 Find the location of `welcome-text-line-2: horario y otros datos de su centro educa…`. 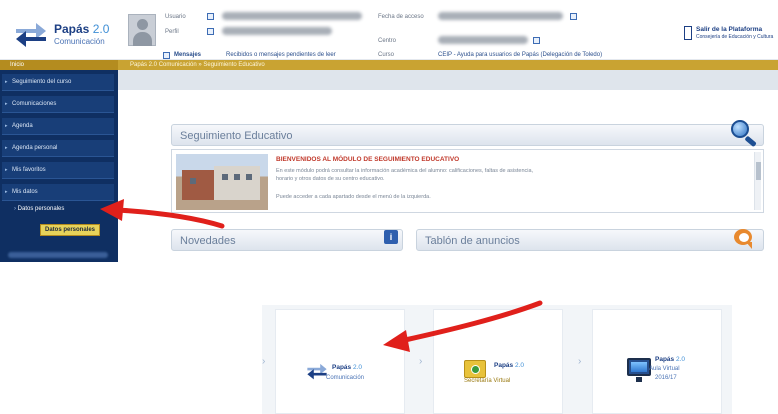

welcome-text-line-2: horario y otros datos de su centro educa… is located at coordinates (330, 179).